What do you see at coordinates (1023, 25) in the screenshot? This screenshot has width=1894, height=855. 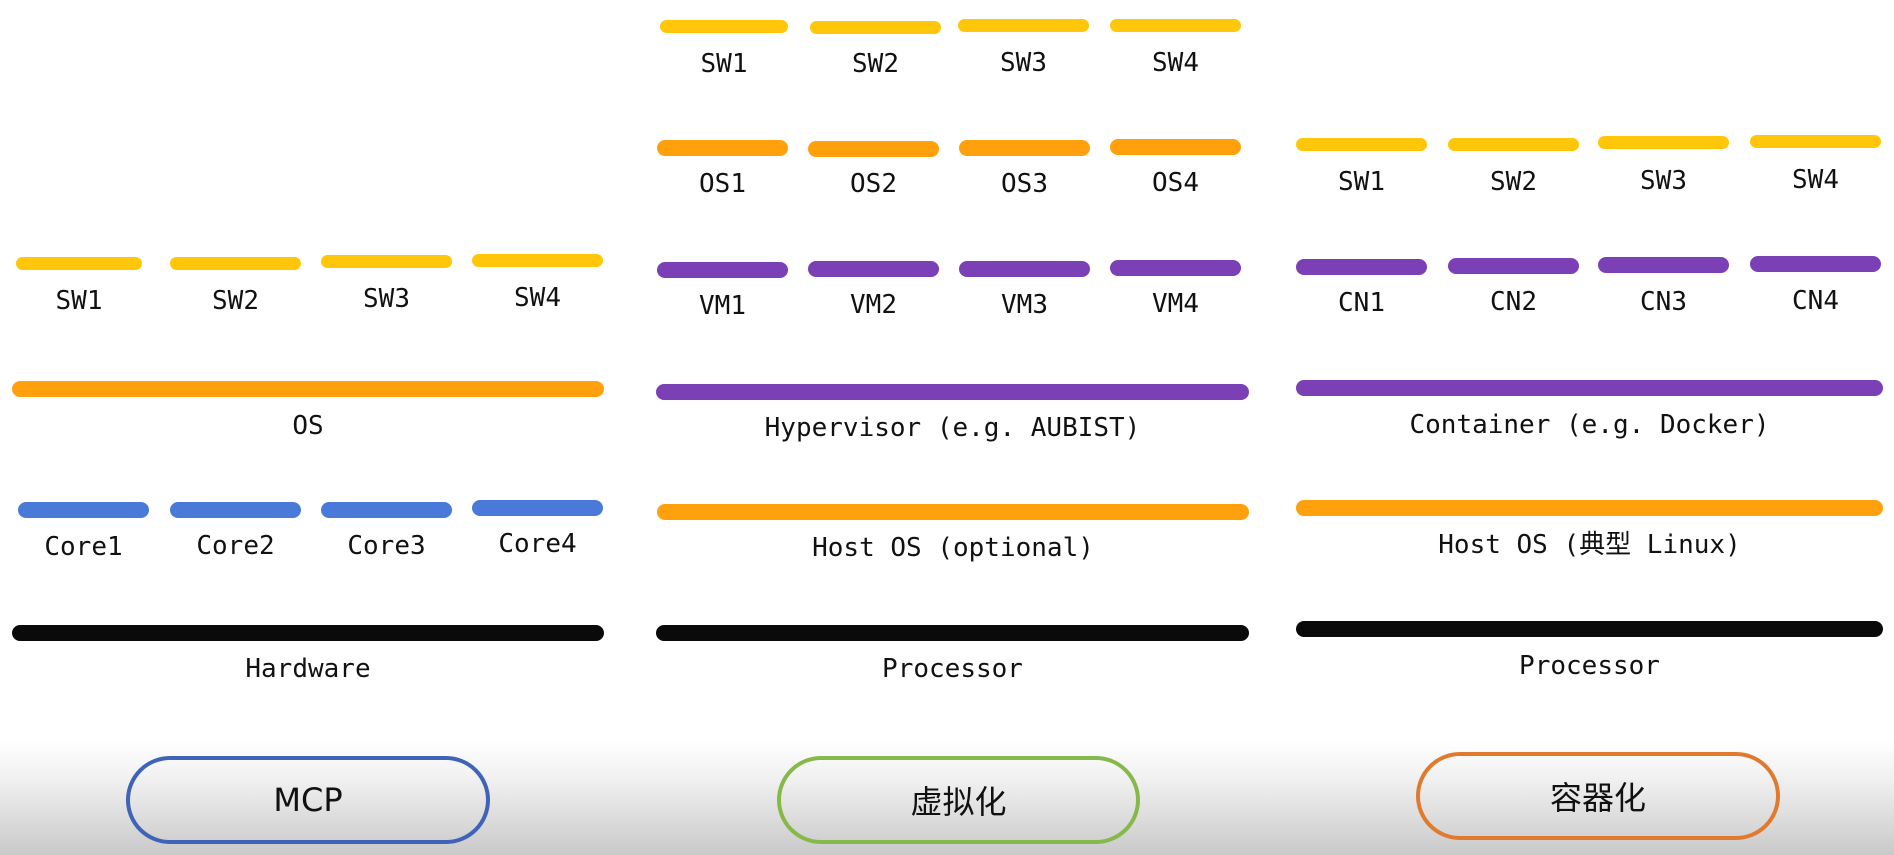 I see `virt-sw3-bar` at bounding box center [1023, 25].